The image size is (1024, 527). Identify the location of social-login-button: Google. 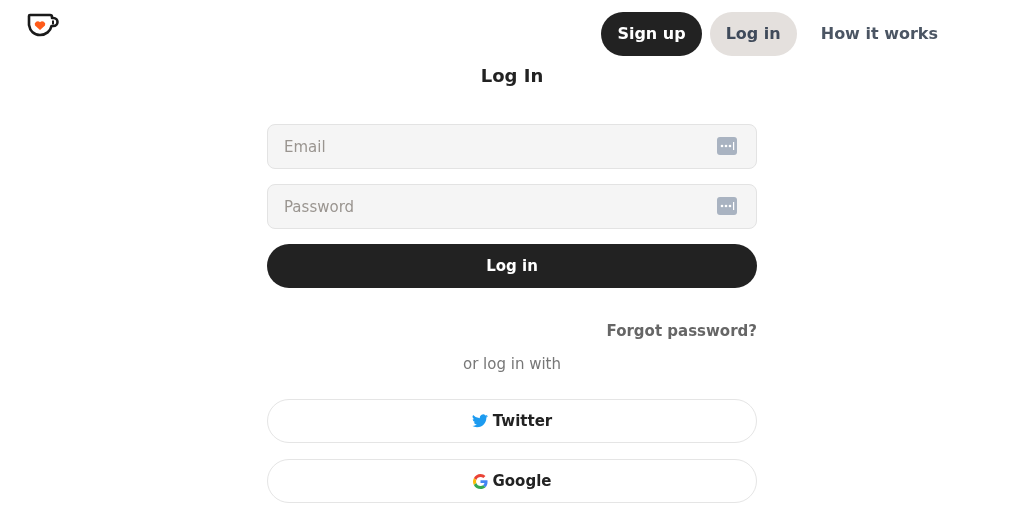
(512, 481).